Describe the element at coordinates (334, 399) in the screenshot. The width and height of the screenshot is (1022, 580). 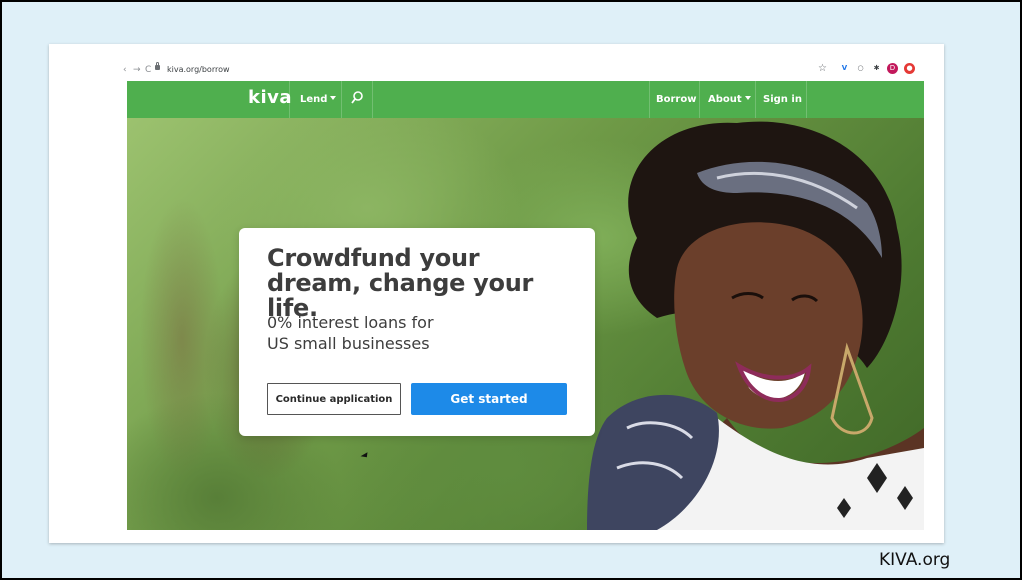
I see `continue-application-button: Continue application` at that location.